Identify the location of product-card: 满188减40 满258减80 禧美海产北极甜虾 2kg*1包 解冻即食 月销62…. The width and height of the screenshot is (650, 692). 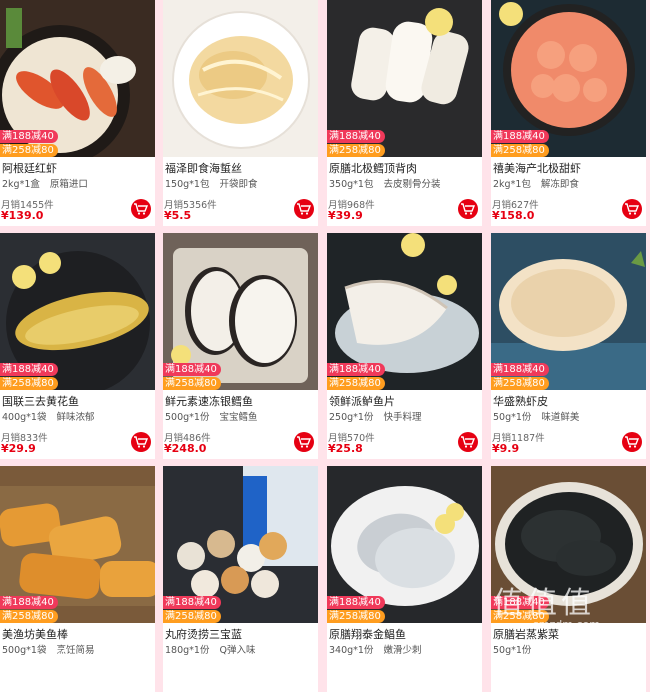
(568, 113).